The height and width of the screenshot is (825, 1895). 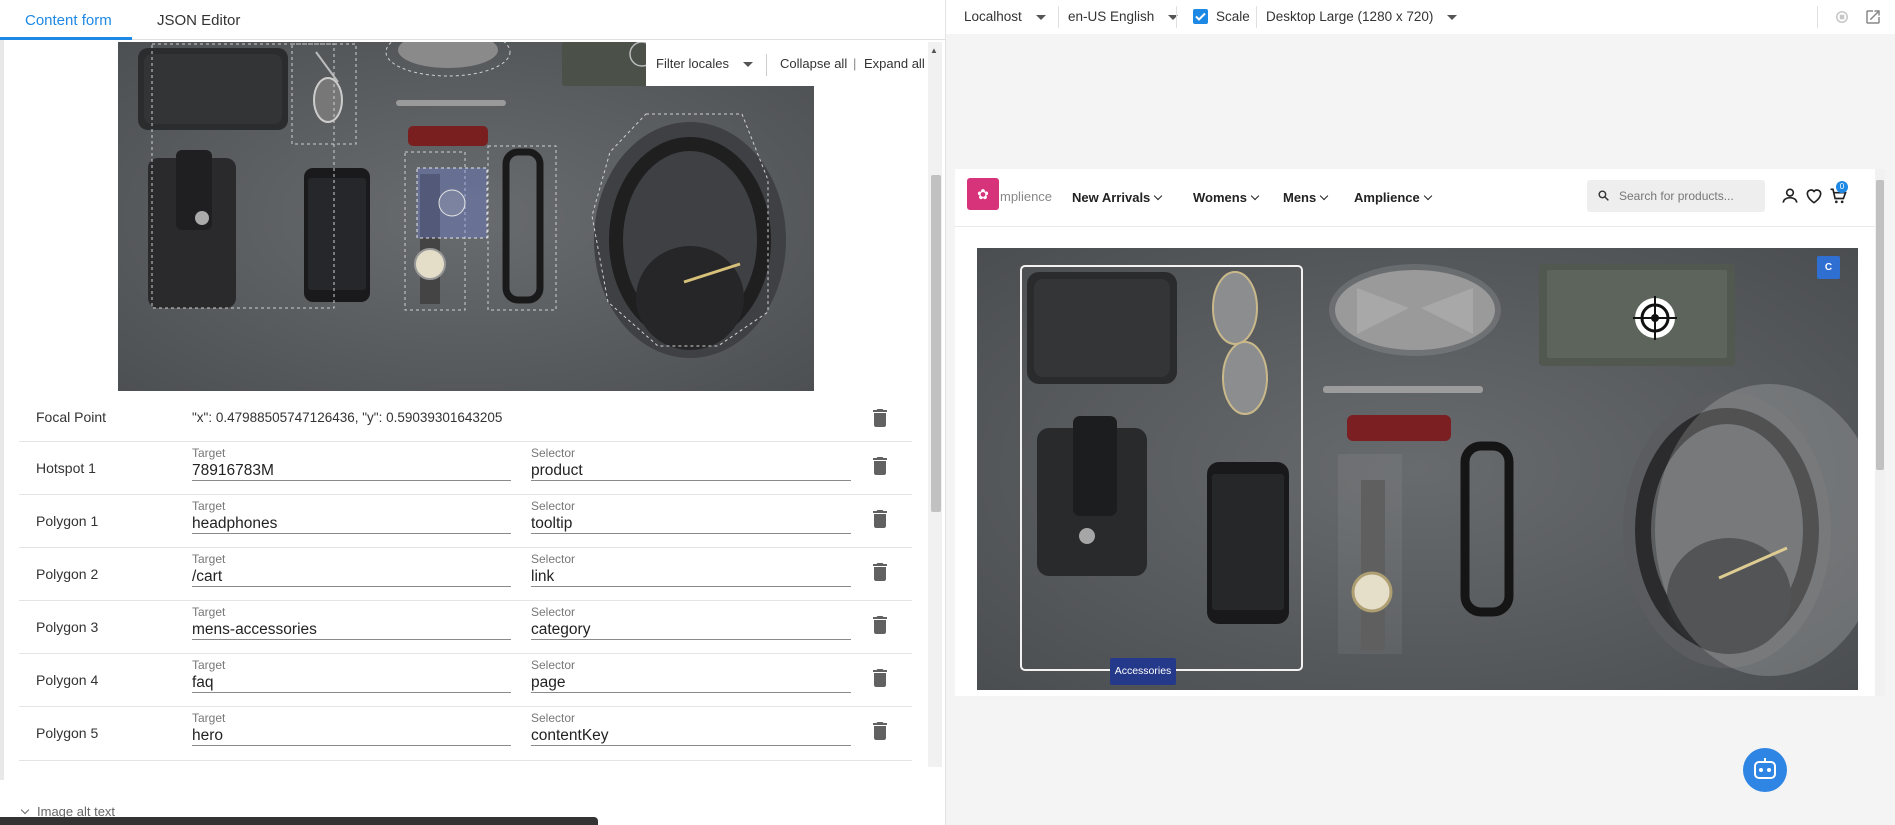 I want to click on sync-icon, so click(x=1842, y=17).